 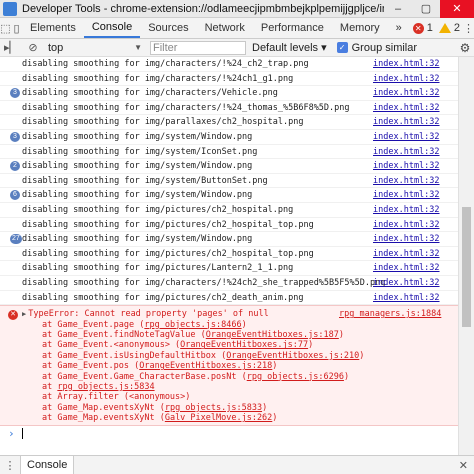 I want to click on error-icon: ✕, so click(x=418, y=28).